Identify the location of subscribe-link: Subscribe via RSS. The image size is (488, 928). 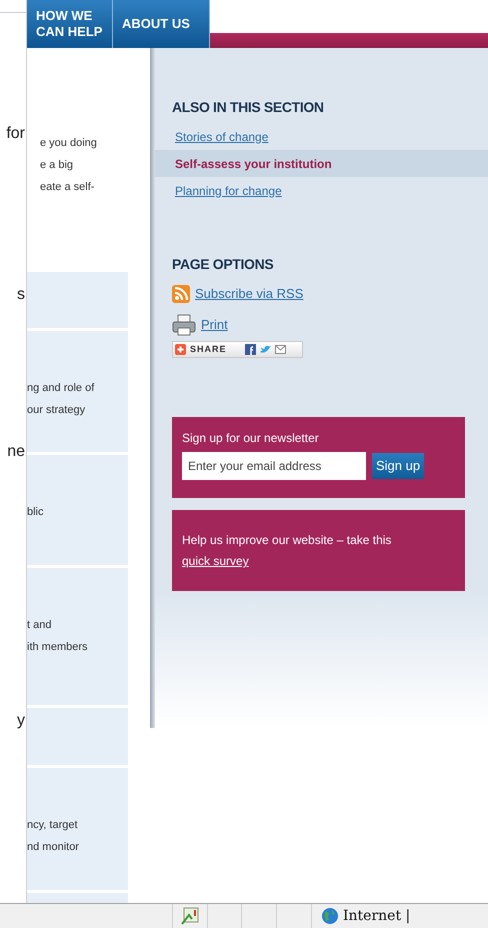
(249, 294).